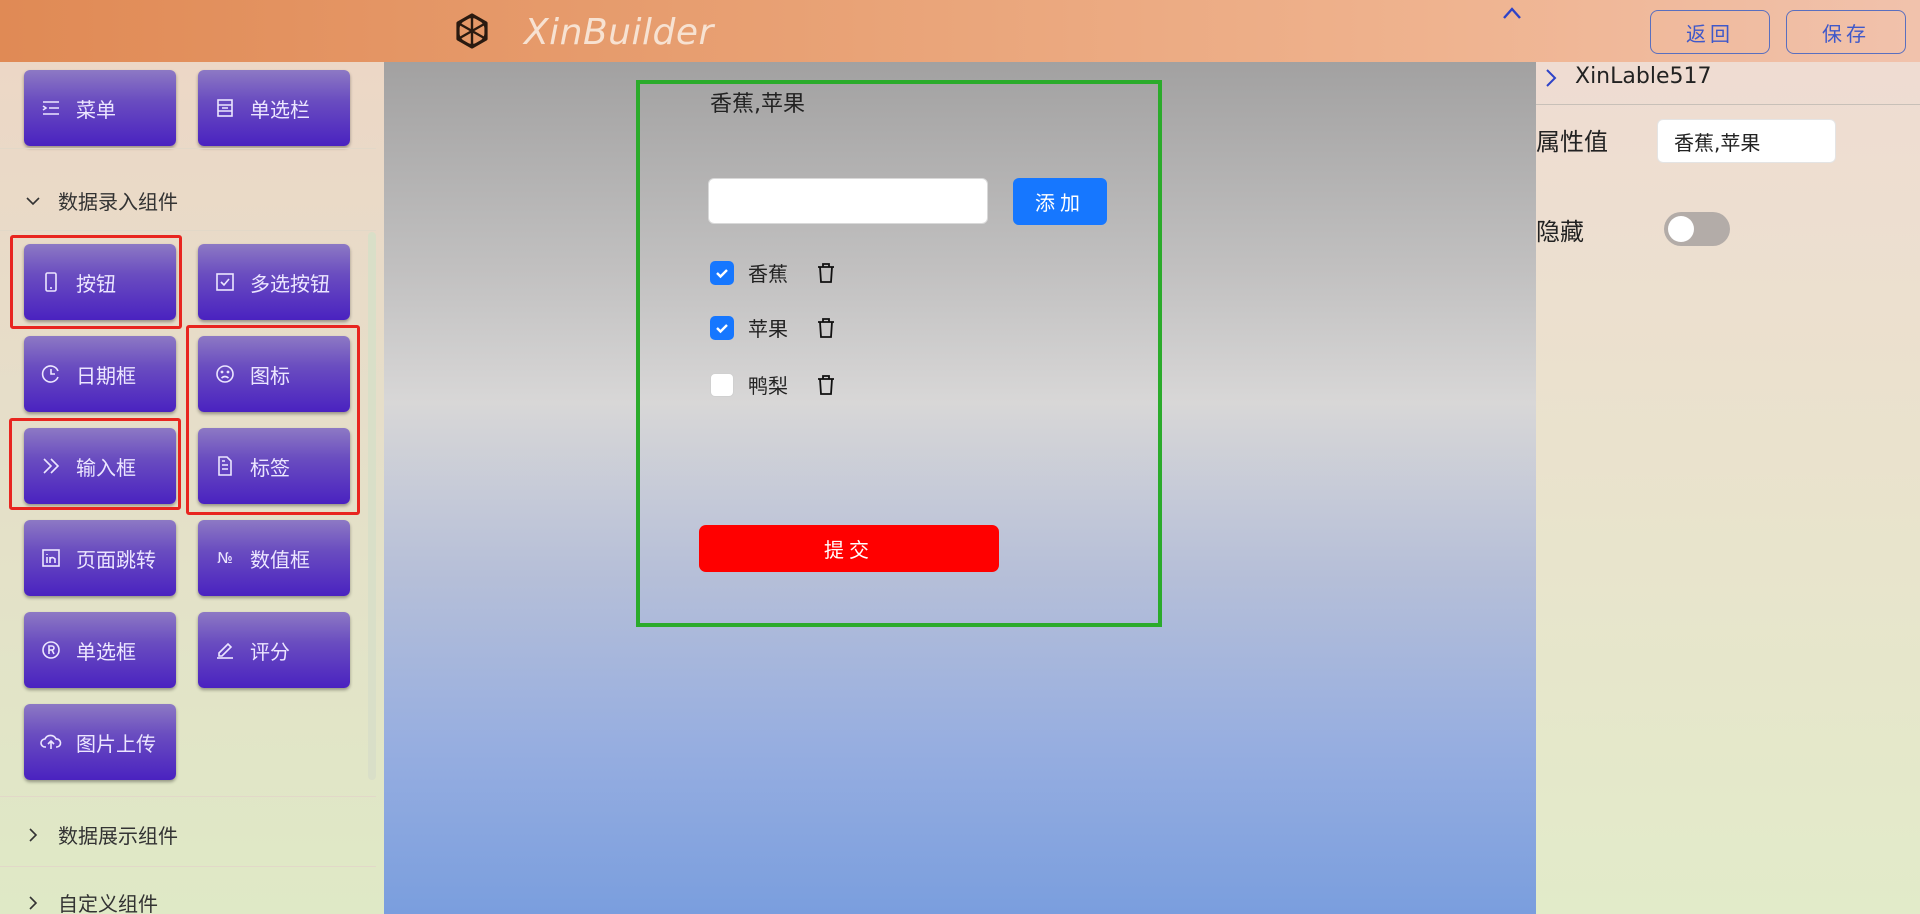 Image resolution: width=1920 pixels, height=914 pixels. Describe the element at coordinates (768, 274) in the screenshot. I see `option-label: 香蕉` at that location.